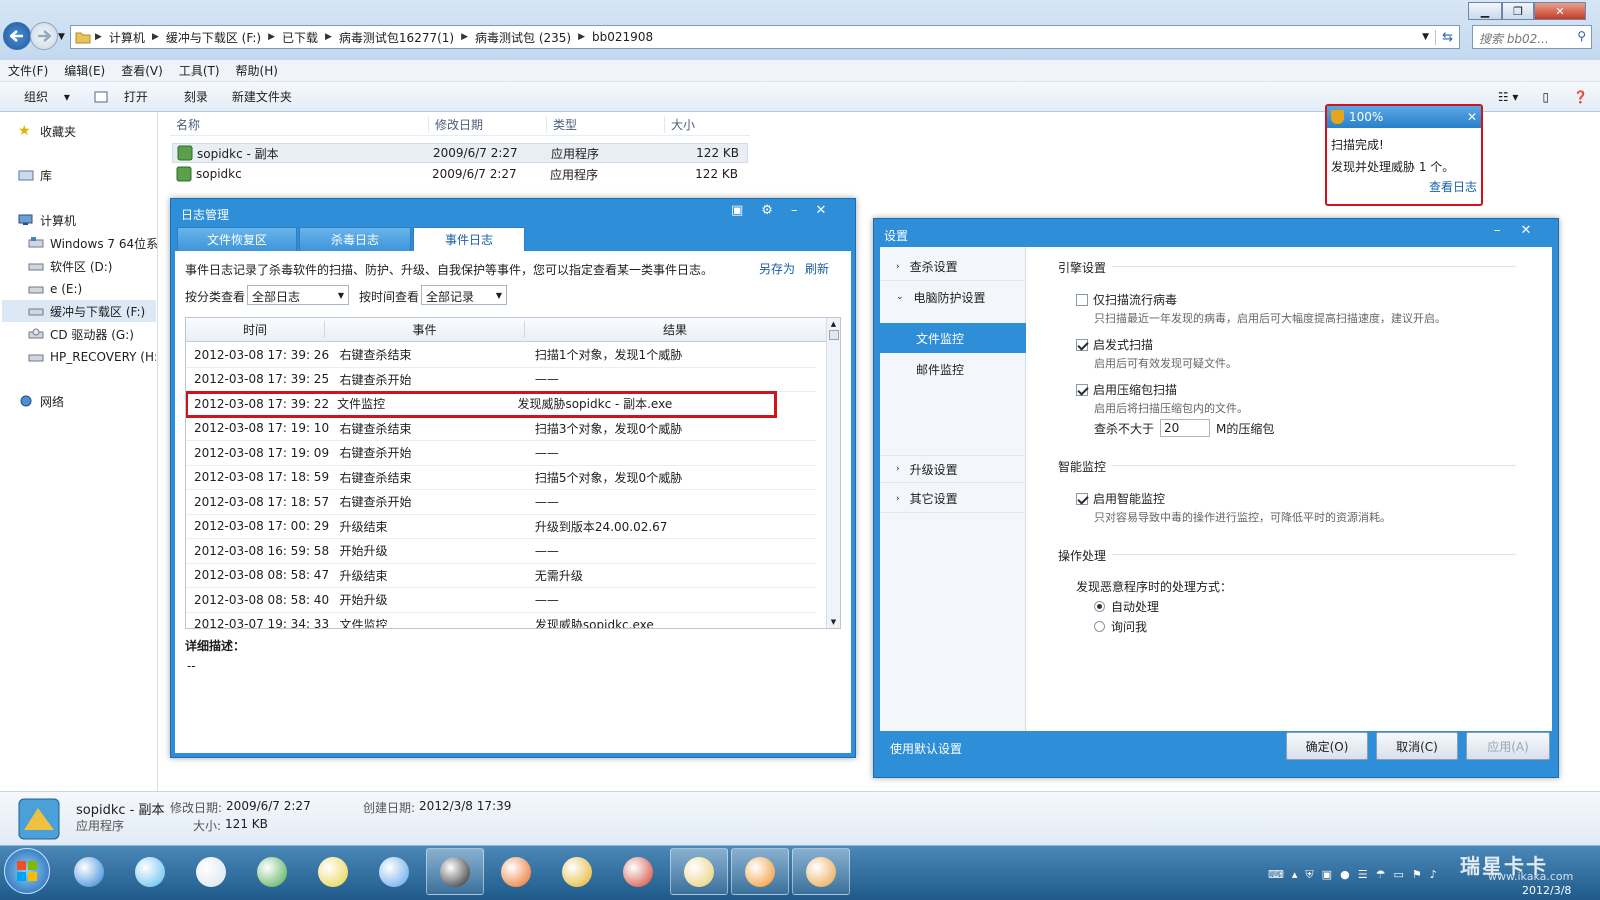 The image size is (1600, 900). I want to click on sidebar-item-scan: › 查杀设置, so click(953, 267).